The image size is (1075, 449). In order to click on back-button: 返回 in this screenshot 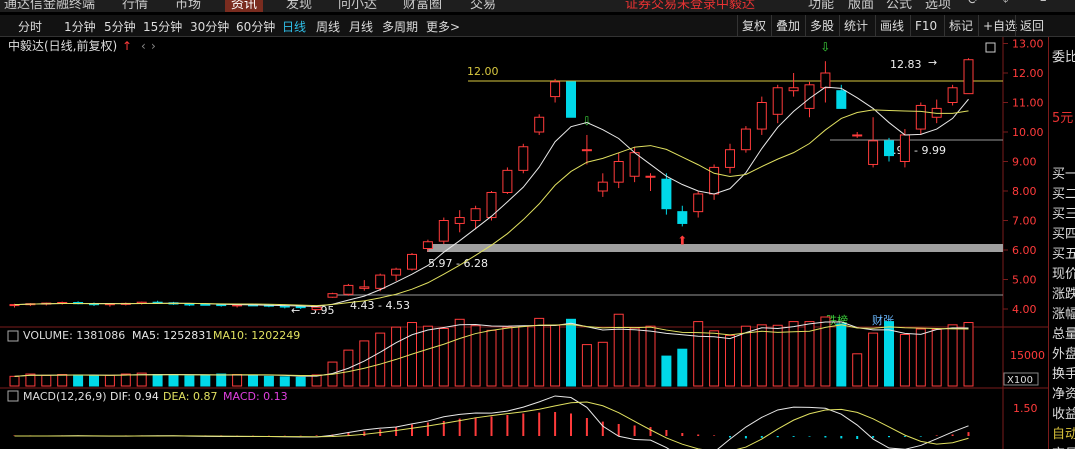, I will do `click(1031, 26)`.